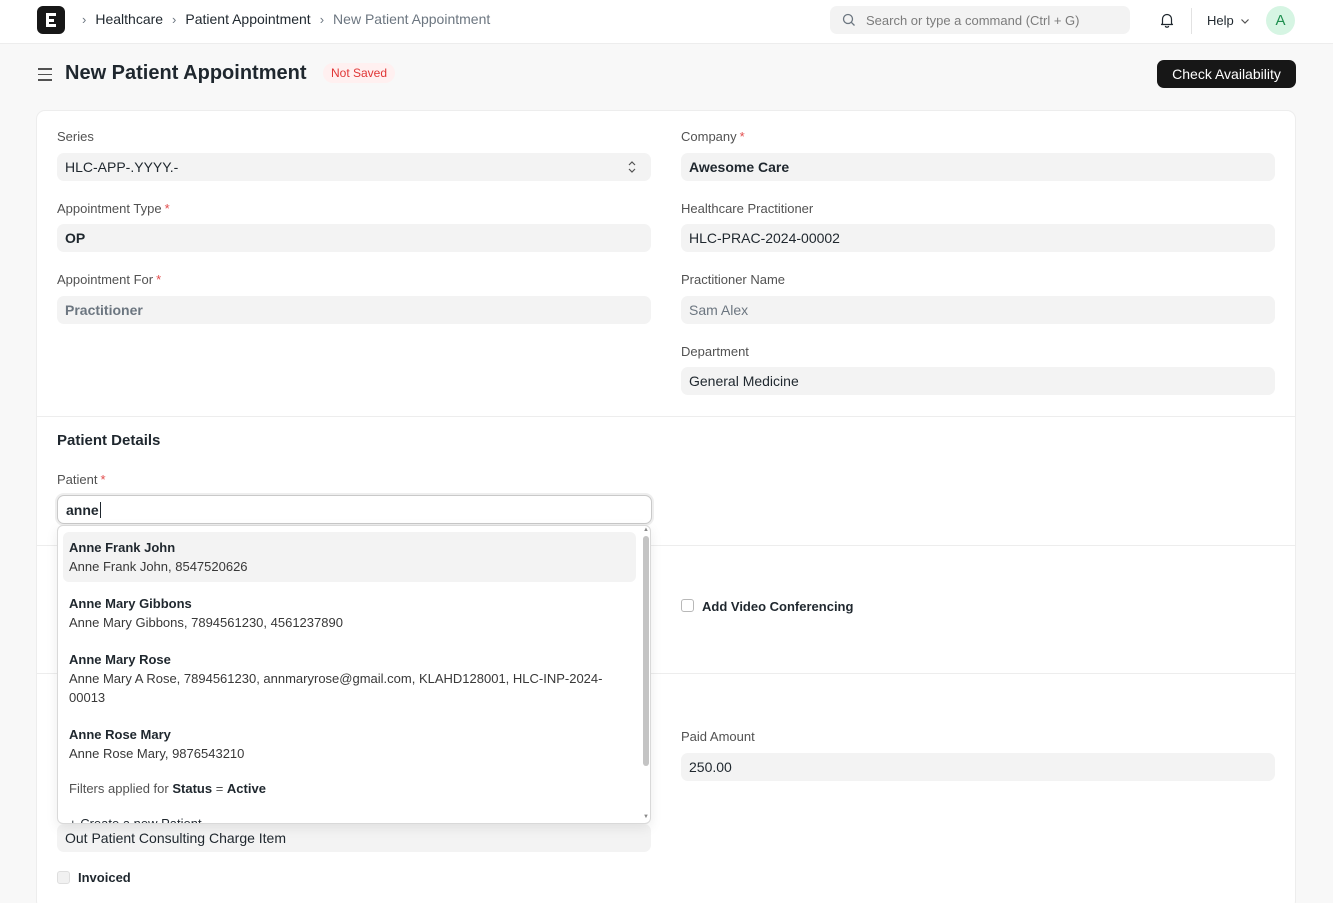 This screenshot has height=903, width=1333. What do you see at coordinates (978, 238) in the screenshot?
I see `healthcare-practitioner-field: HLC-PRAC-2024-00002` at bounding box center [978, 238].